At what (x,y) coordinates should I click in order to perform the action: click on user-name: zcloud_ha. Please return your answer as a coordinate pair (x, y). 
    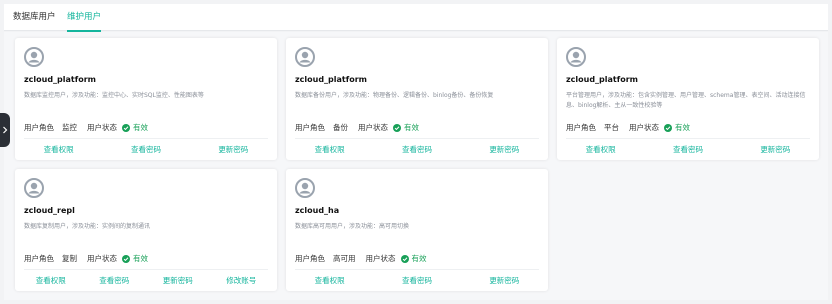
    Looking at the image, I should click on (317, 210).